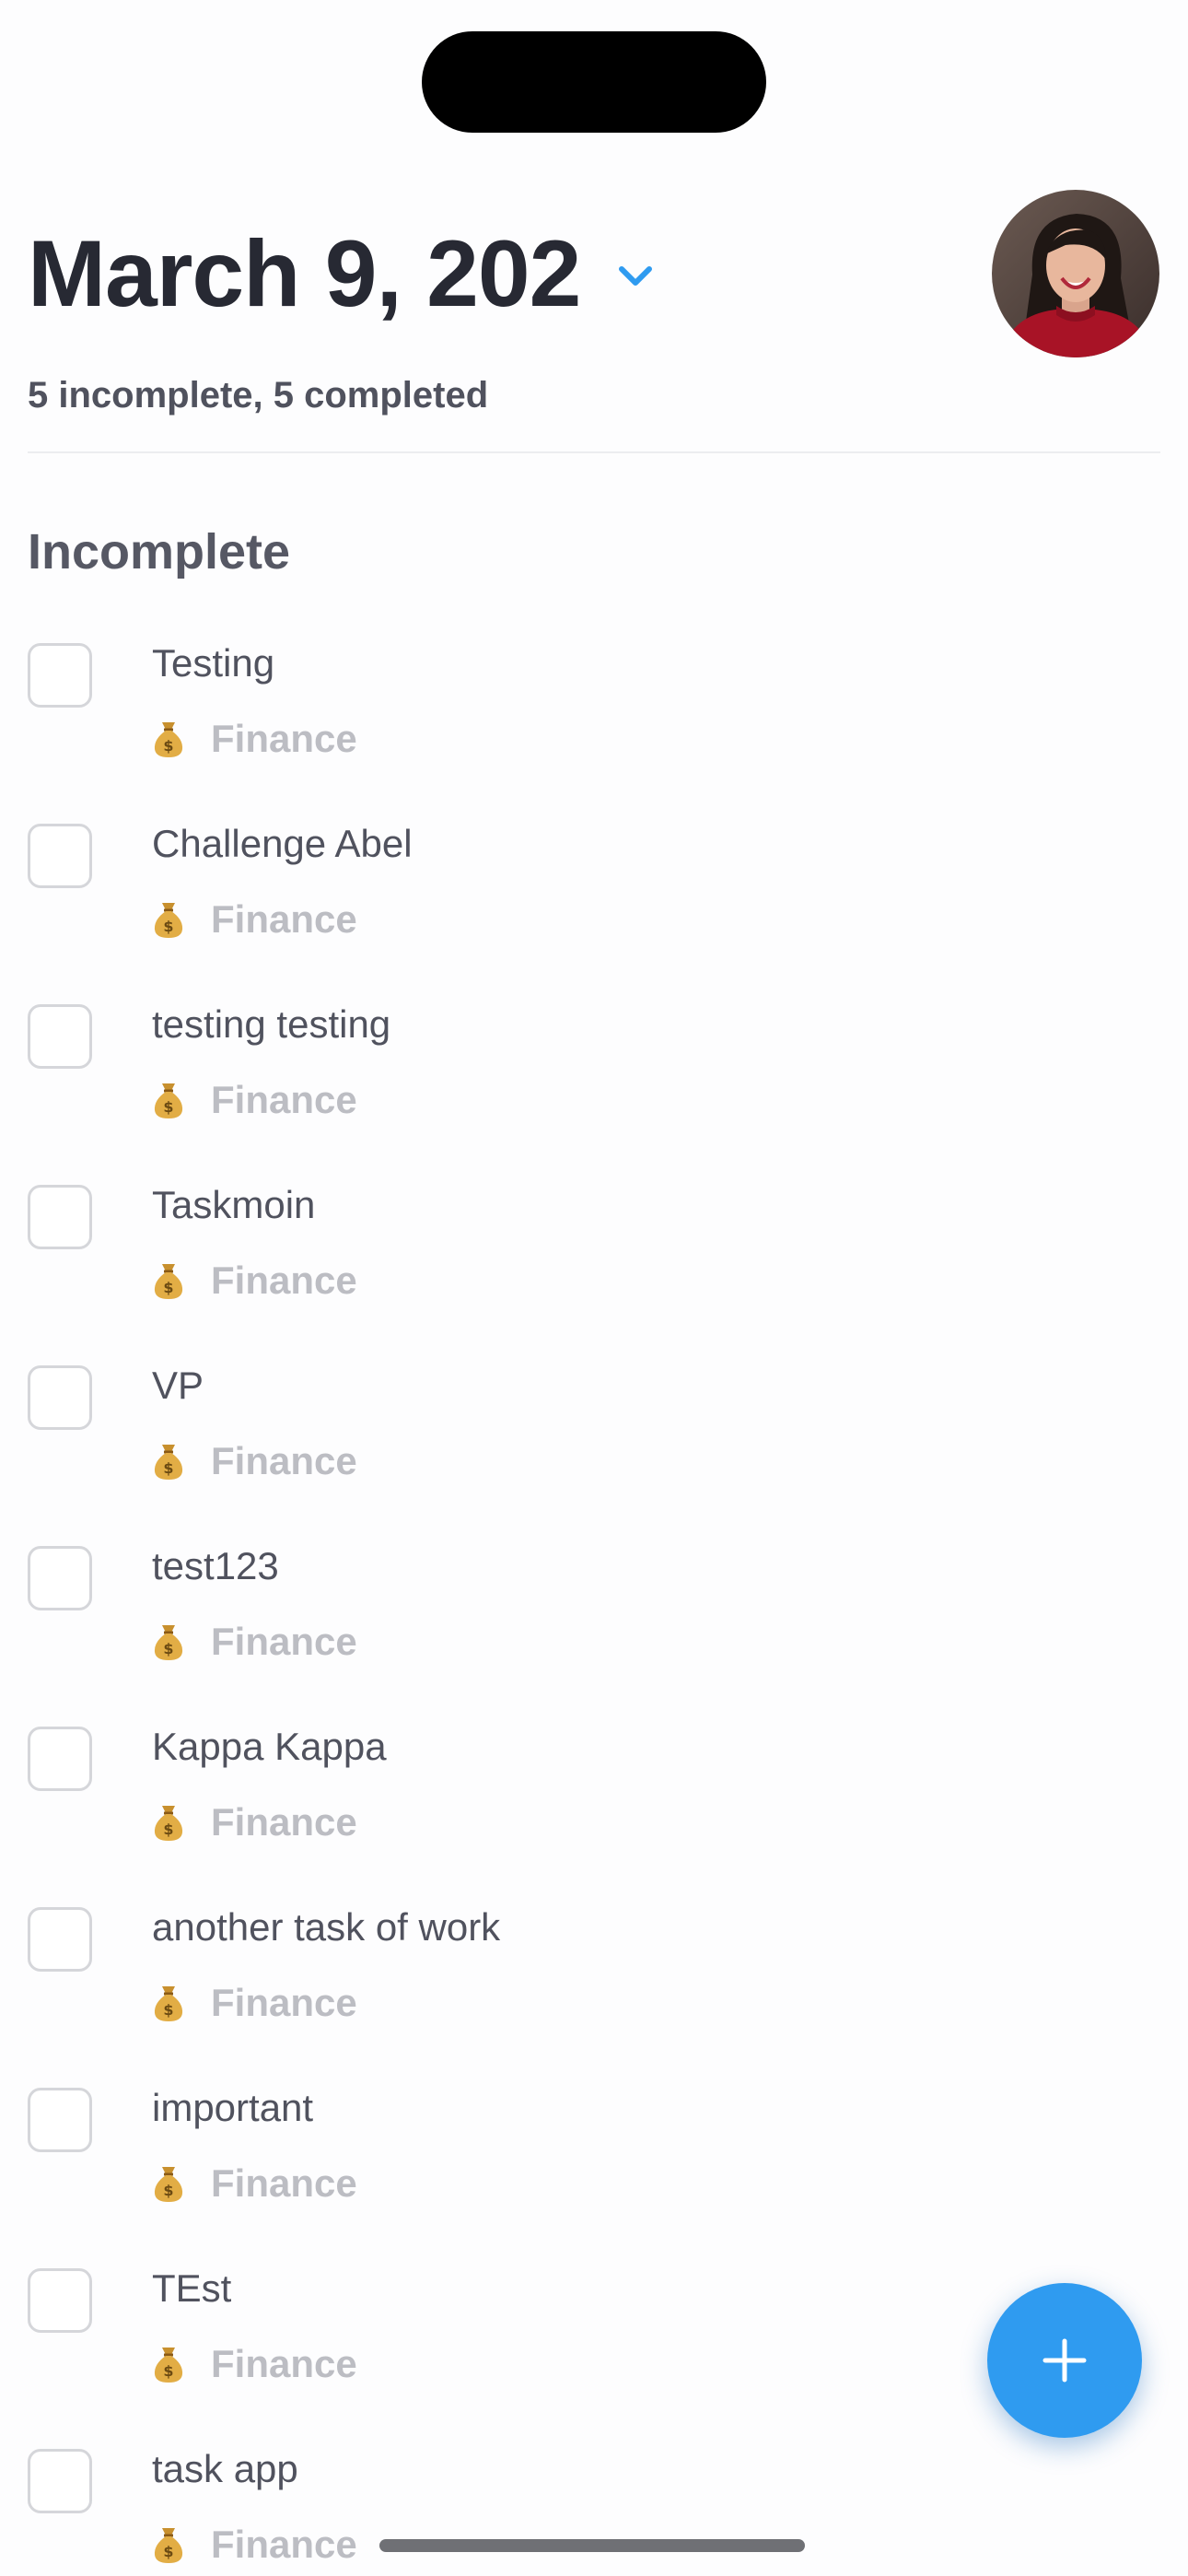  Describe the element at coordinates (271, 1024) in the screenshot. I see `task-title: testing testing` at that location.